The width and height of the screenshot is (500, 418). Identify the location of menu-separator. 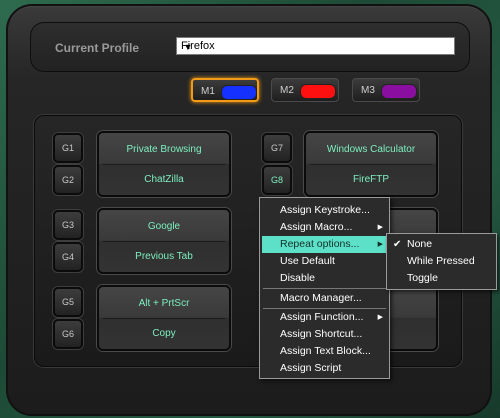
(324, 288).